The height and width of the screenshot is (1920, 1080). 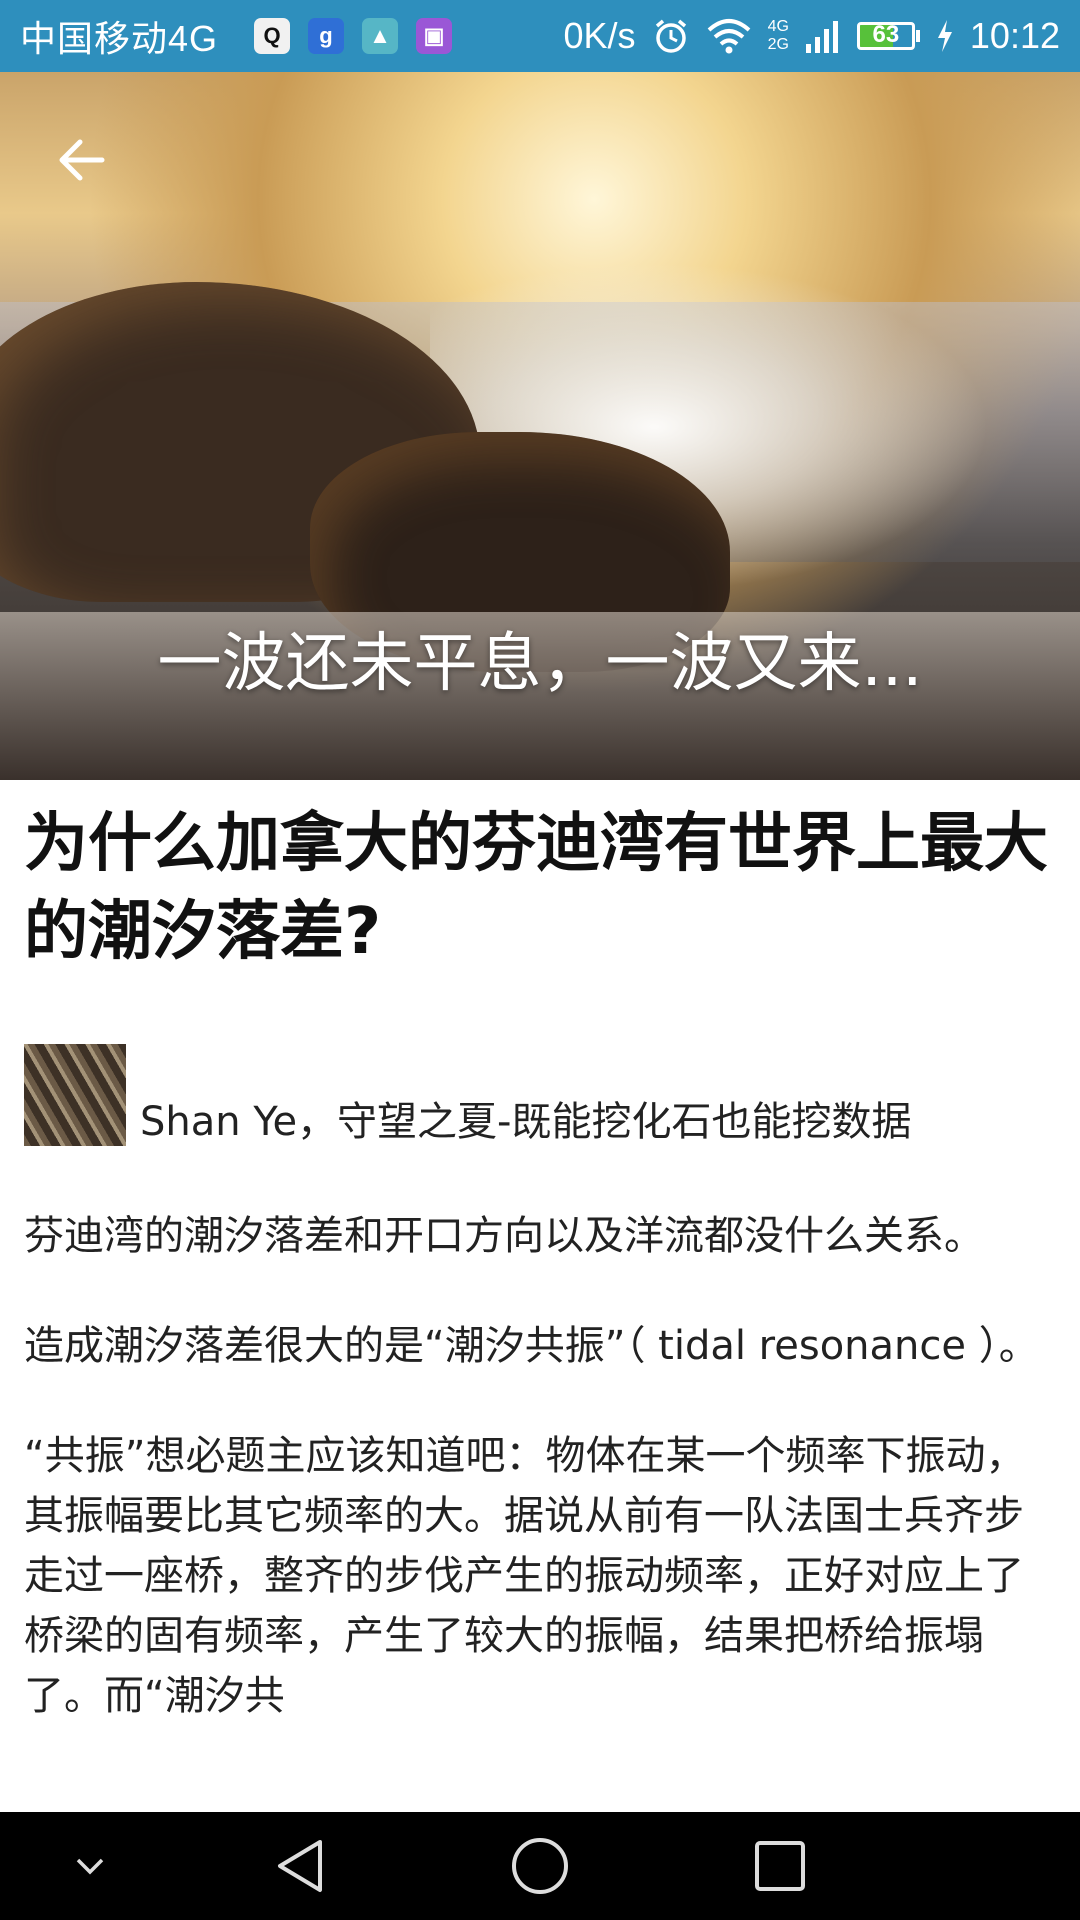 I want to click on paragraph: 芬迪湾的潮汐落差和开口方向以及洋流都没什么关系。, so click(x=504, y=1236).